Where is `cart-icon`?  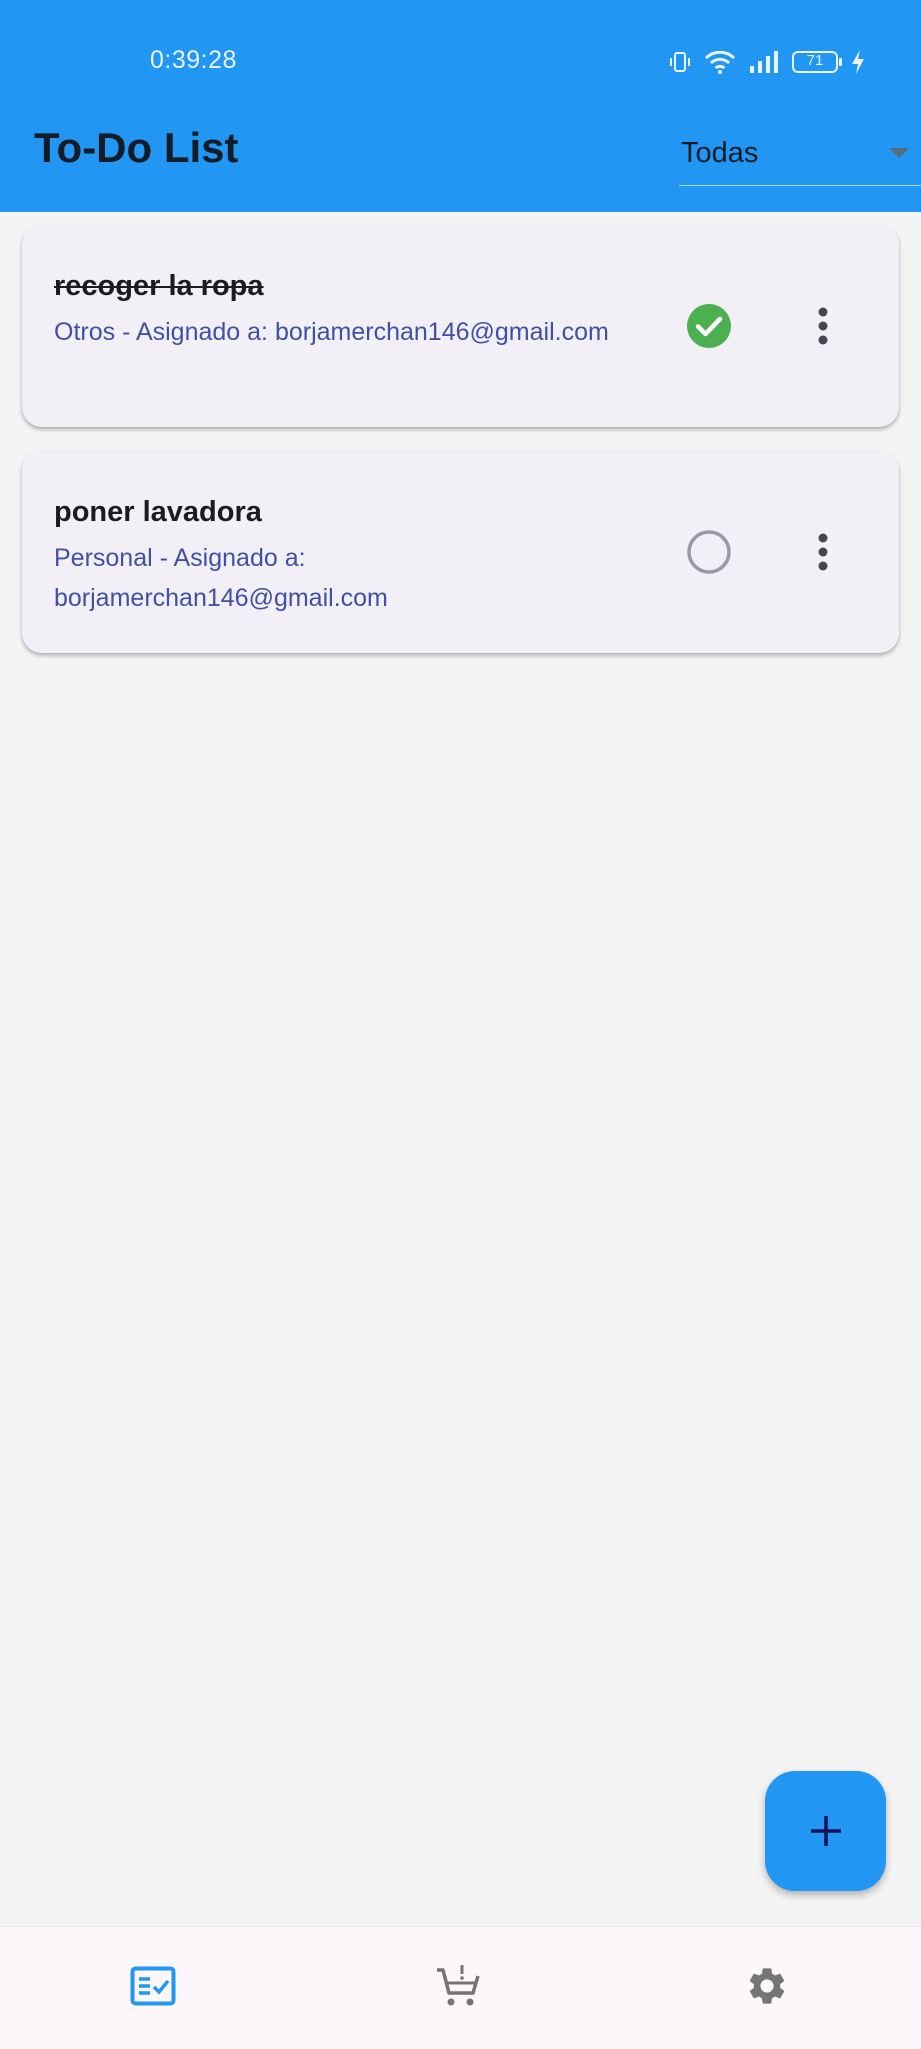
cart-icon is located at coordinates (458, 1985).